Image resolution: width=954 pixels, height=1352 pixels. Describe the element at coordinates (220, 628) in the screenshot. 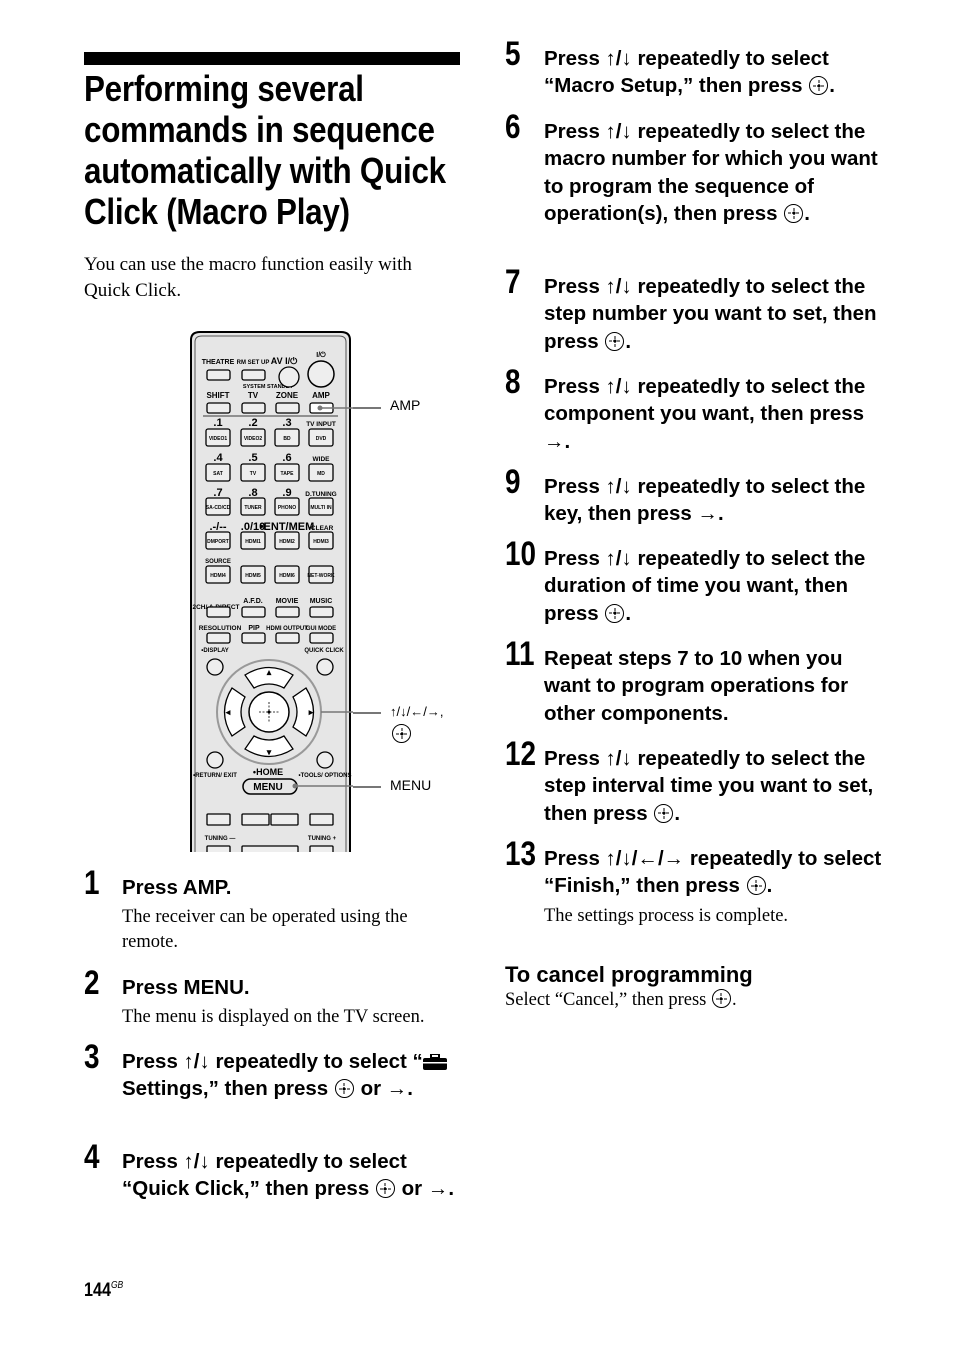

I see `remote-label-resolution: RESOLUTION` at that location.